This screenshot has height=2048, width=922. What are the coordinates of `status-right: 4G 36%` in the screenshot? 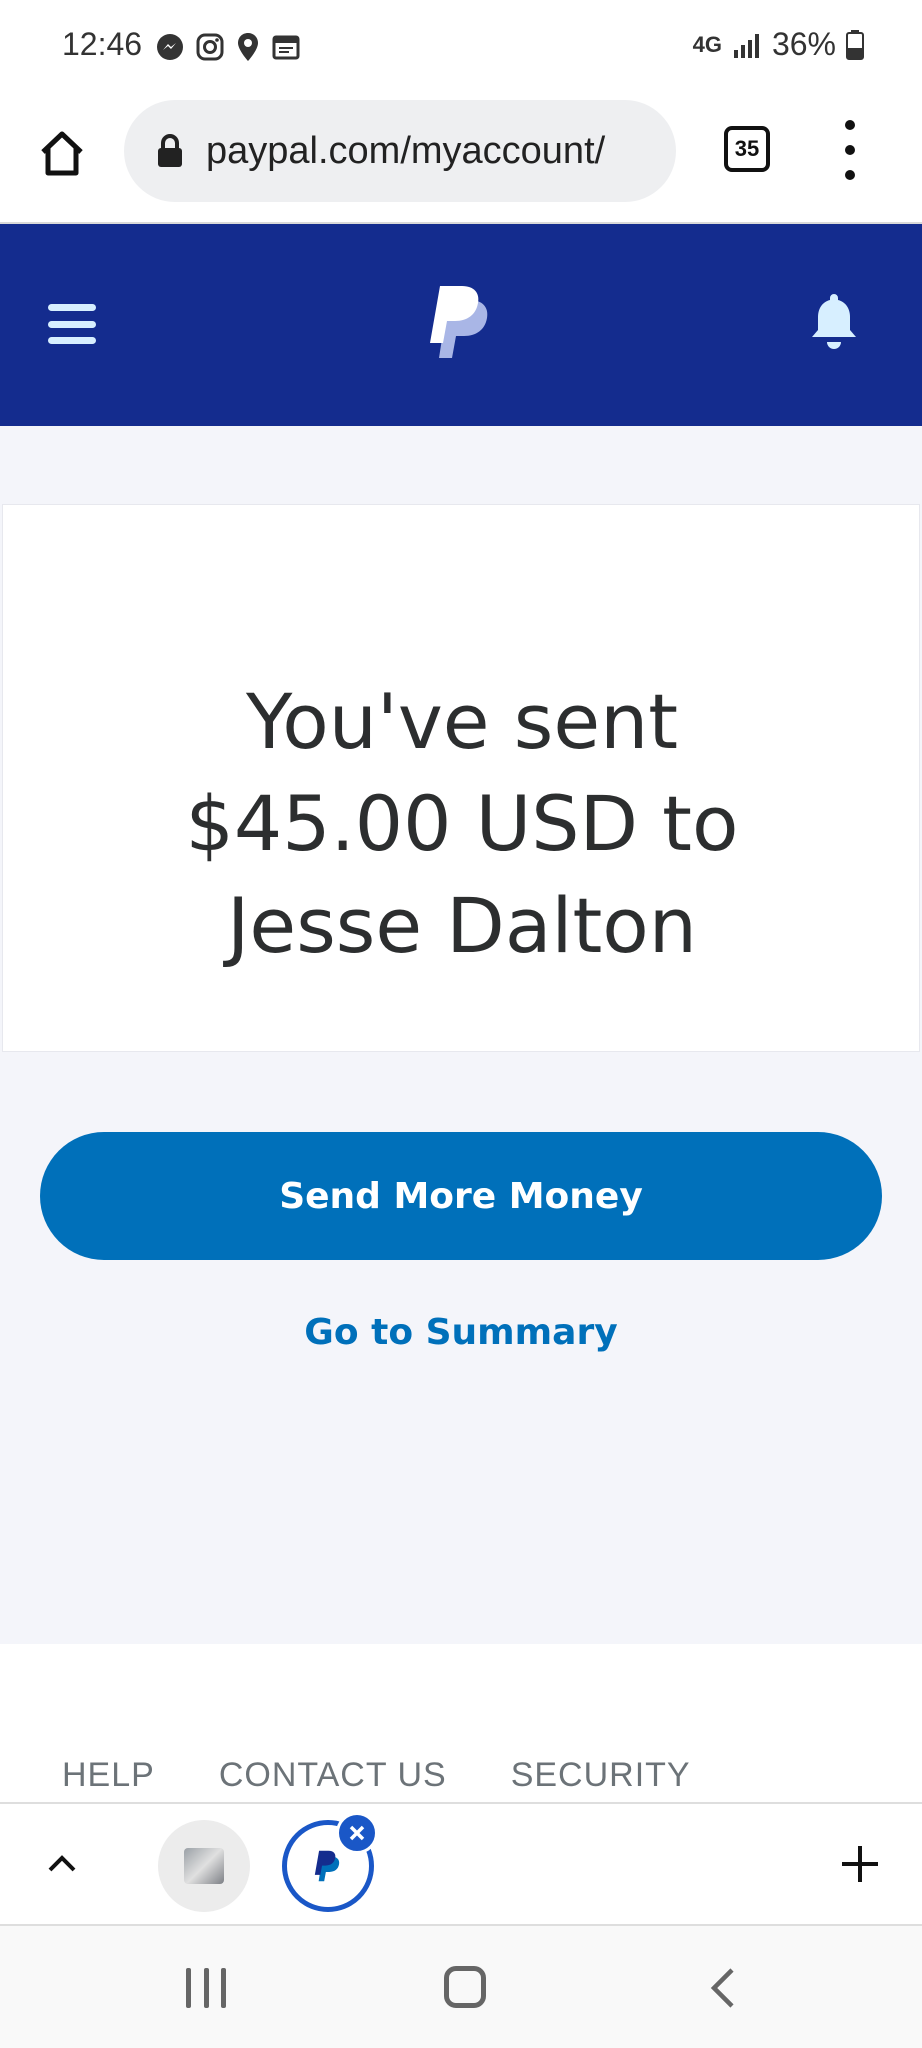 It's located at (778, 44).